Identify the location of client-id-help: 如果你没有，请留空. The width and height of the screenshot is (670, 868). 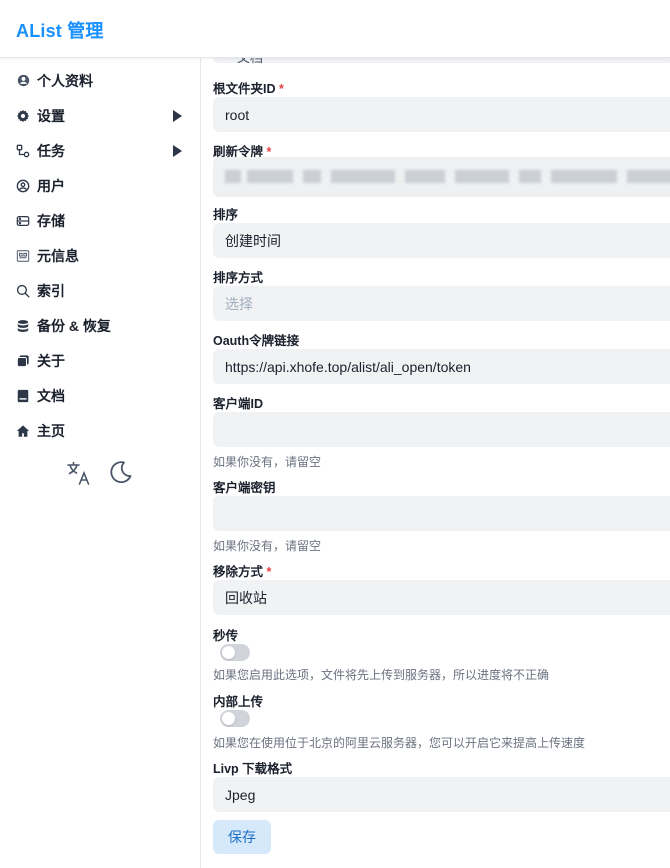
(267, 462).